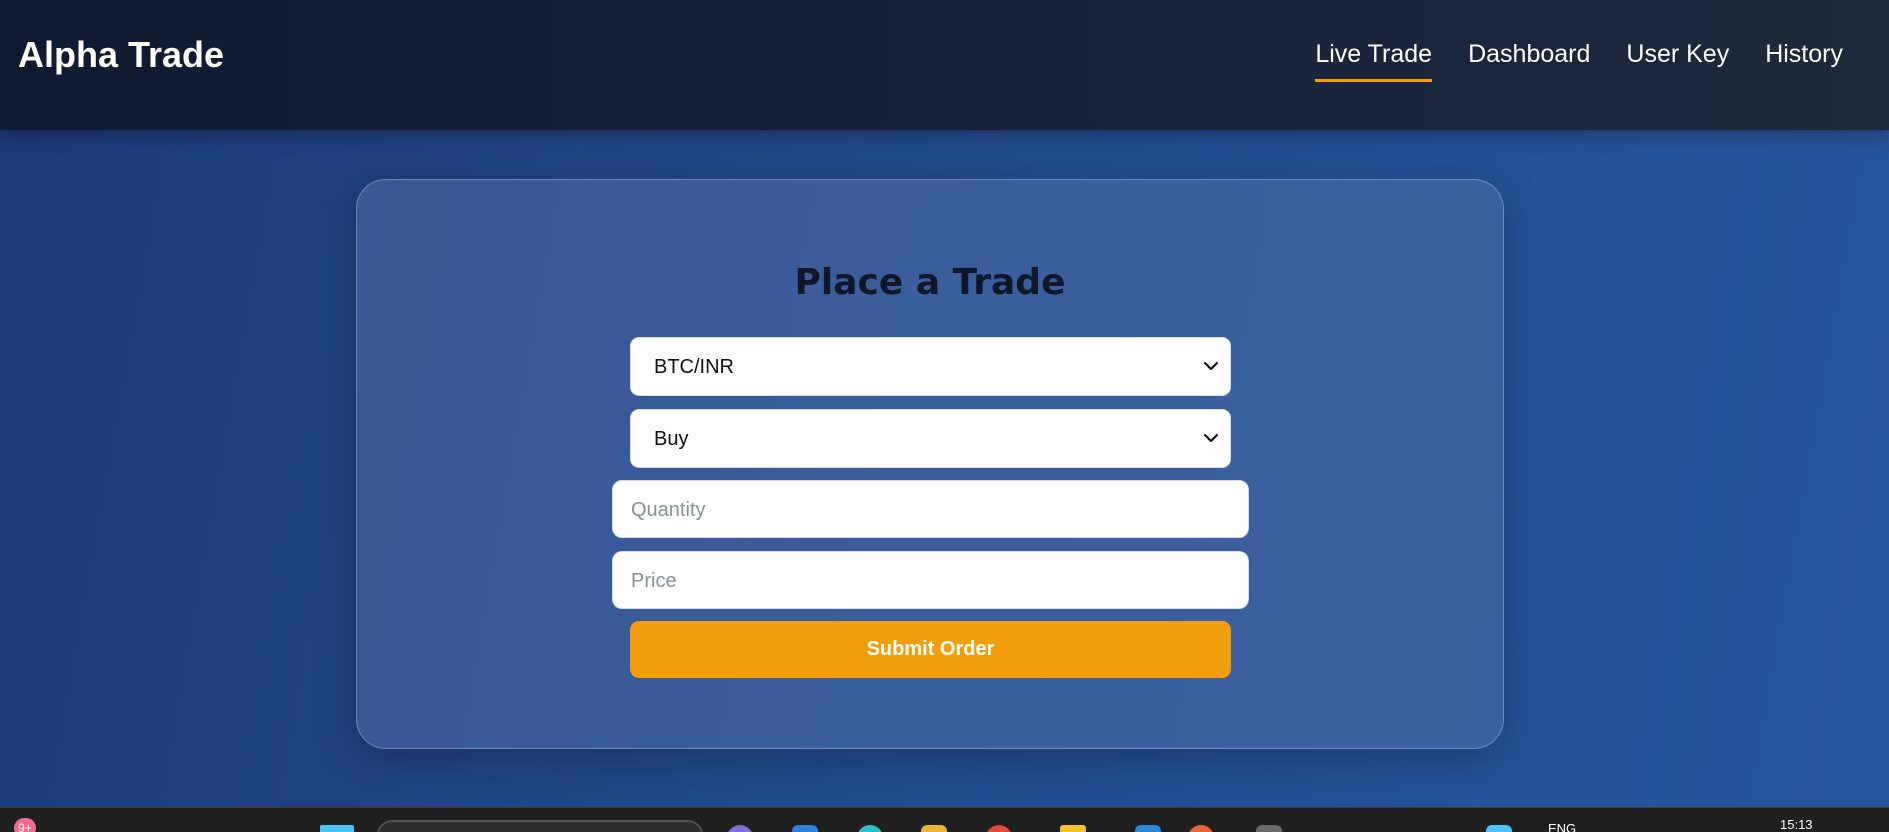 The height and width of the screenshot is (832, 1889). Describe the element at coordinates (1804, 61) in the screenshot. I see `nav-history: History` at that location.